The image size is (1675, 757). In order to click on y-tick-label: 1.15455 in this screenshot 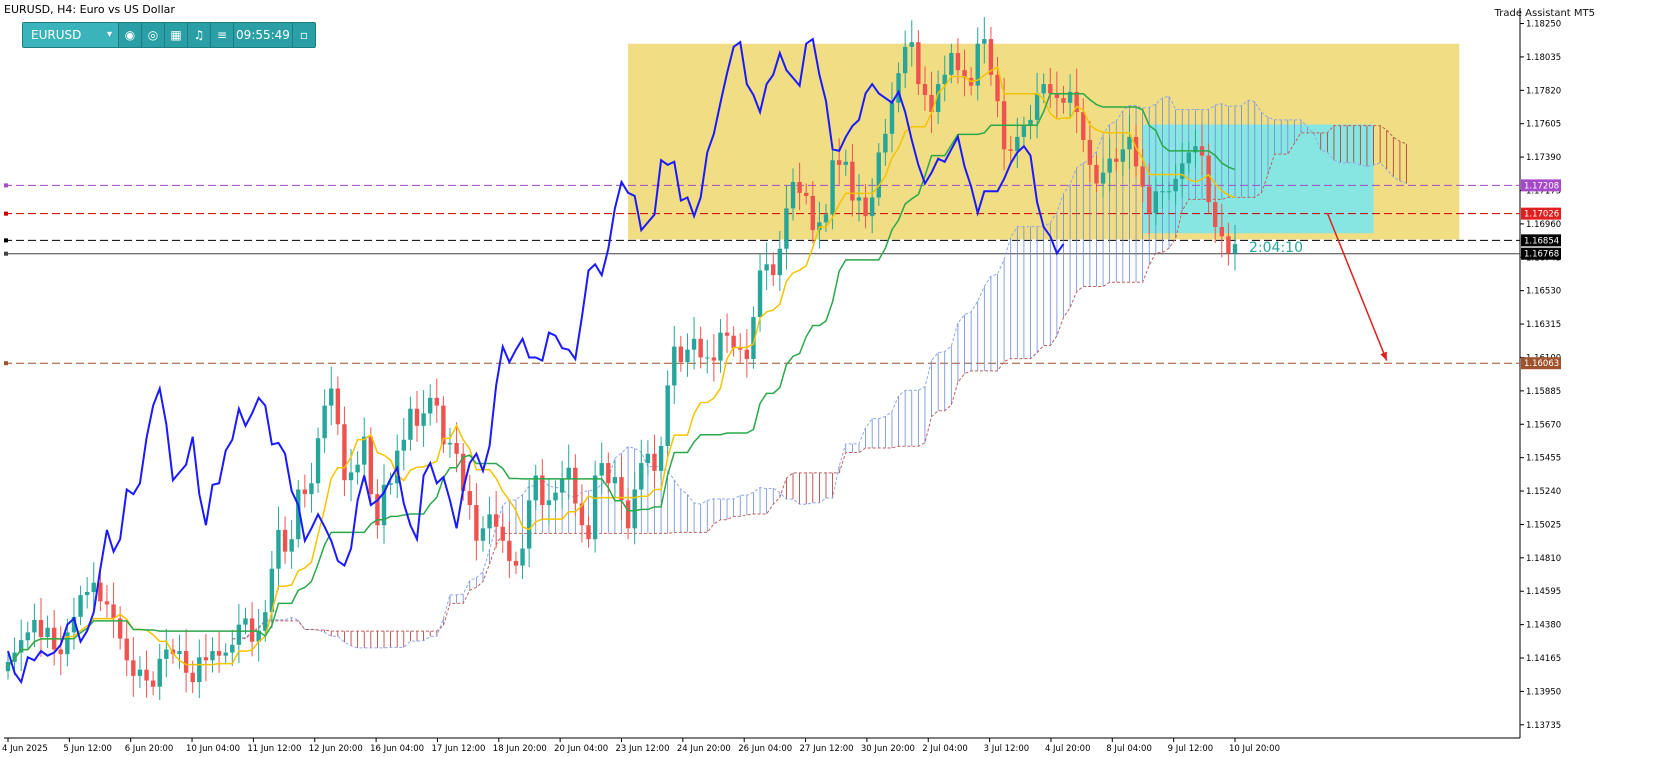, I will do `click(1543, 459)`.